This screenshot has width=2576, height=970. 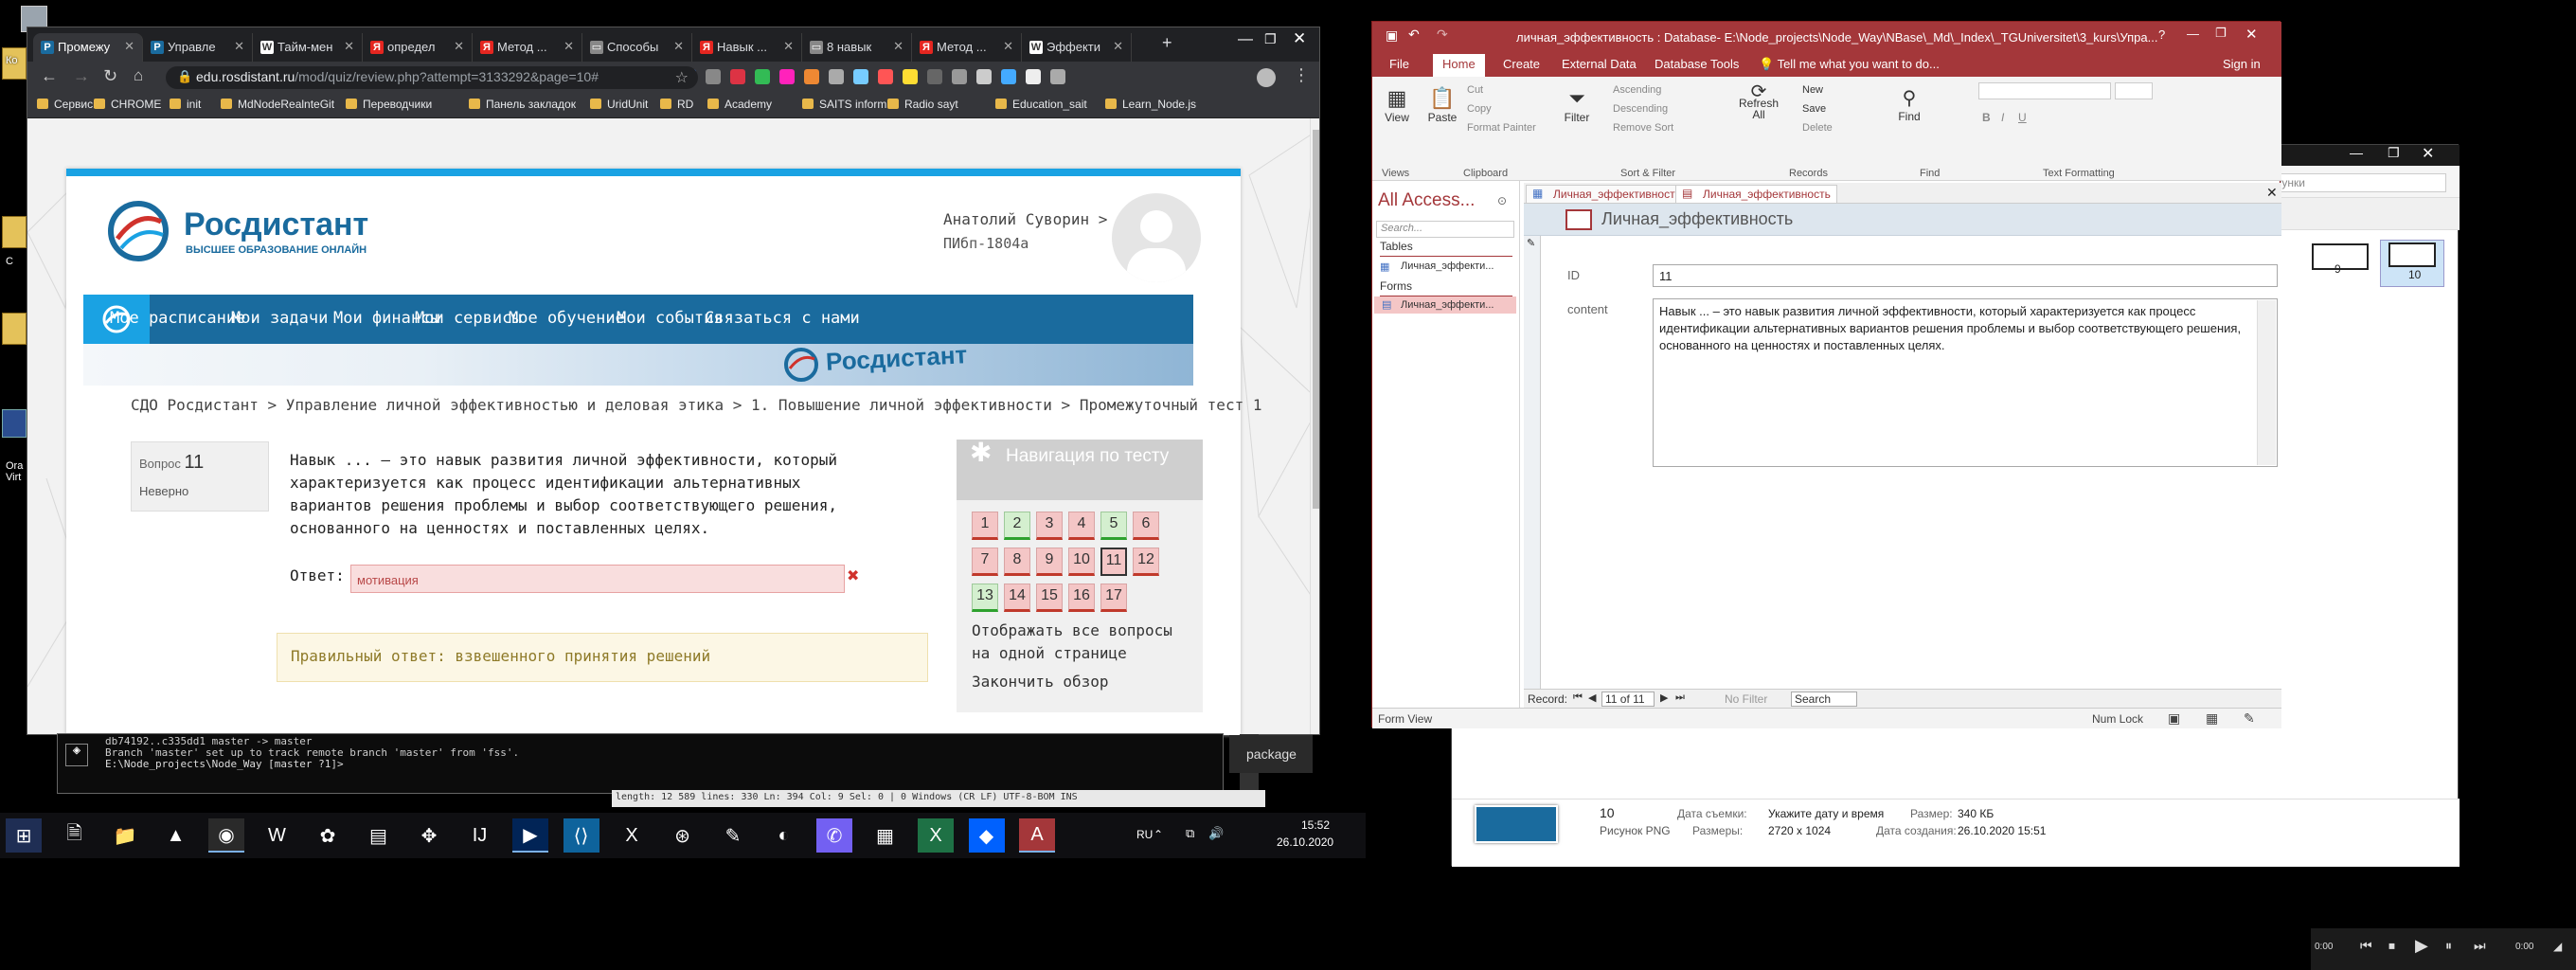 I want to click on nav-item: Мои задачи, so click(x=279, y=318).